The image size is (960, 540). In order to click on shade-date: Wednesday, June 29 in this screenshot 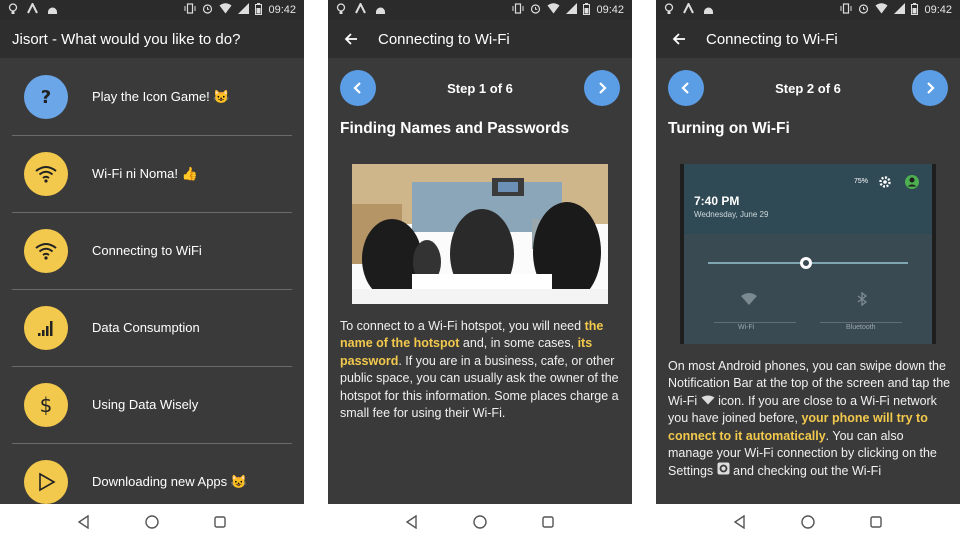, I will do `click(731, 214)`.